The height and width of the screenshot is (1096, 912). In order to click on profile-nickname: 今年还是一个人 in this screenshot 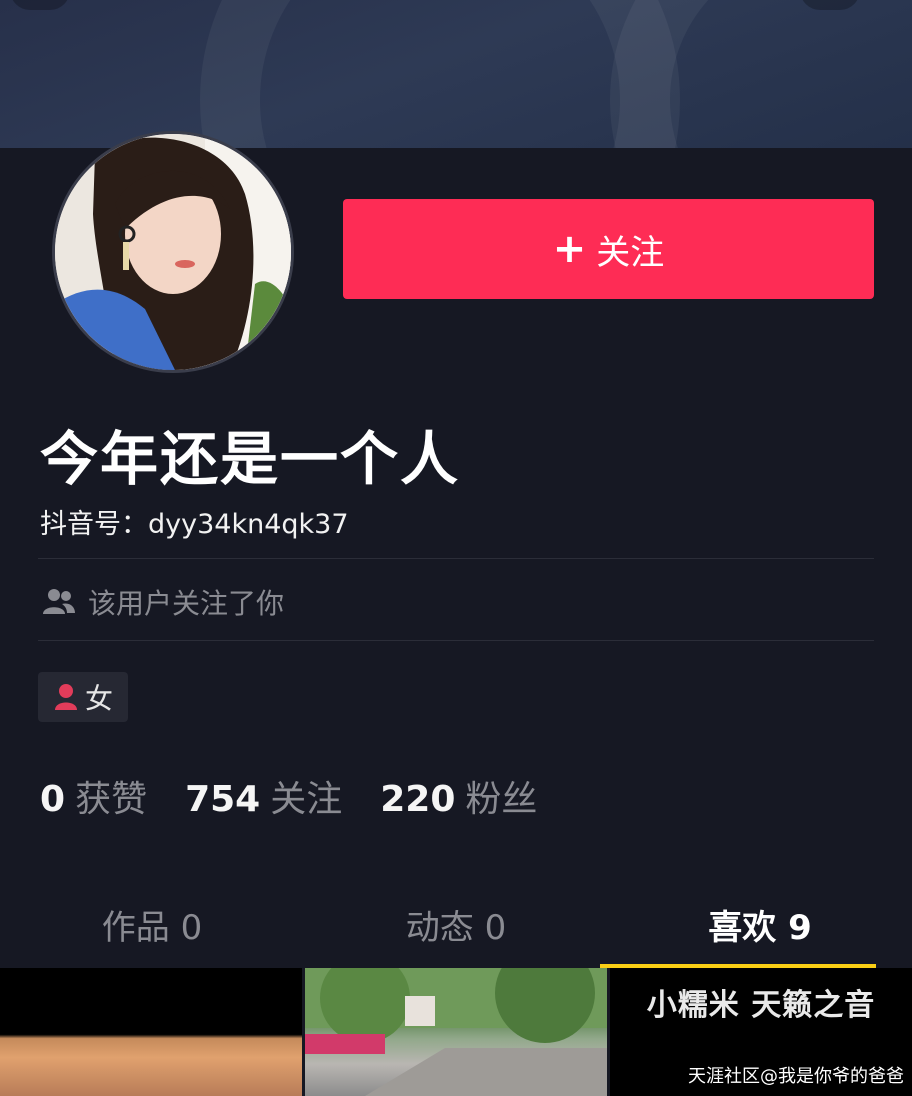, I will do `click(250, 459)`.